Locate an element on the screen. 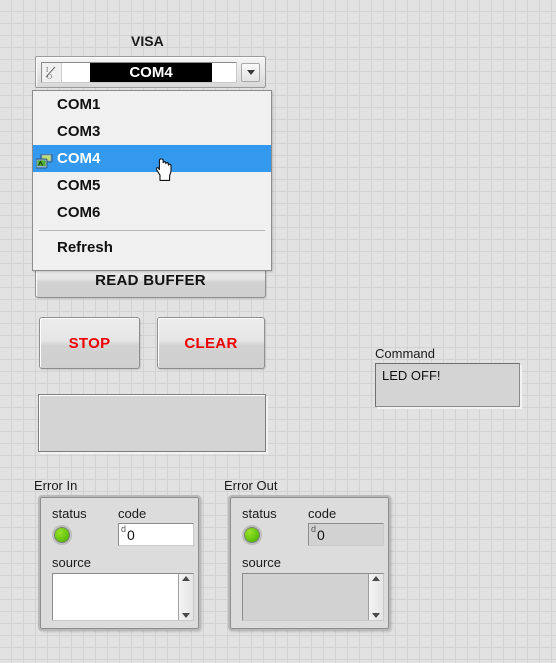 The image size is (556, 663). dropdown-item-label: Refresh is located at coordinates (85, 247).